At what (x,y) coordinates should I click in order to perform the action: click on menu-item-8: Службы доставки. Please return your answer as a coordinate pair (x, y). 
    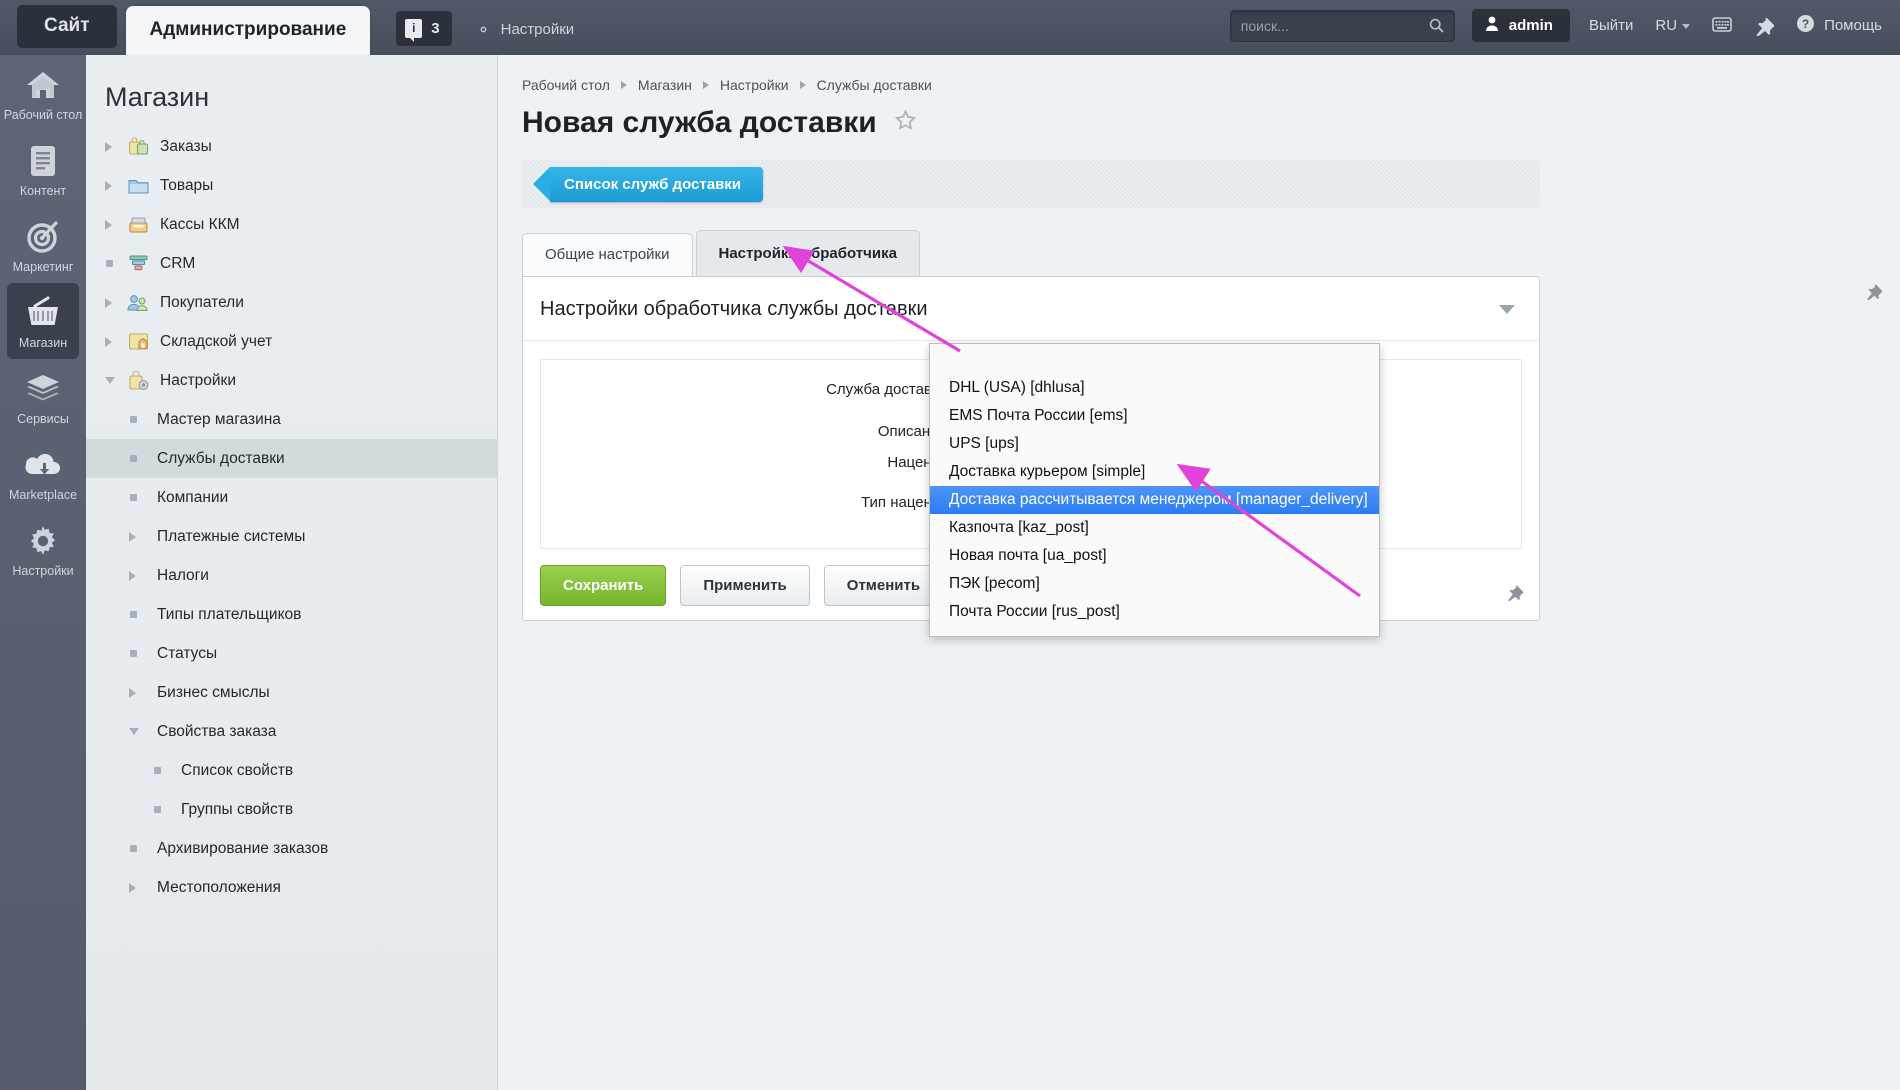
    Looking at the image, I should click on (291, 458).